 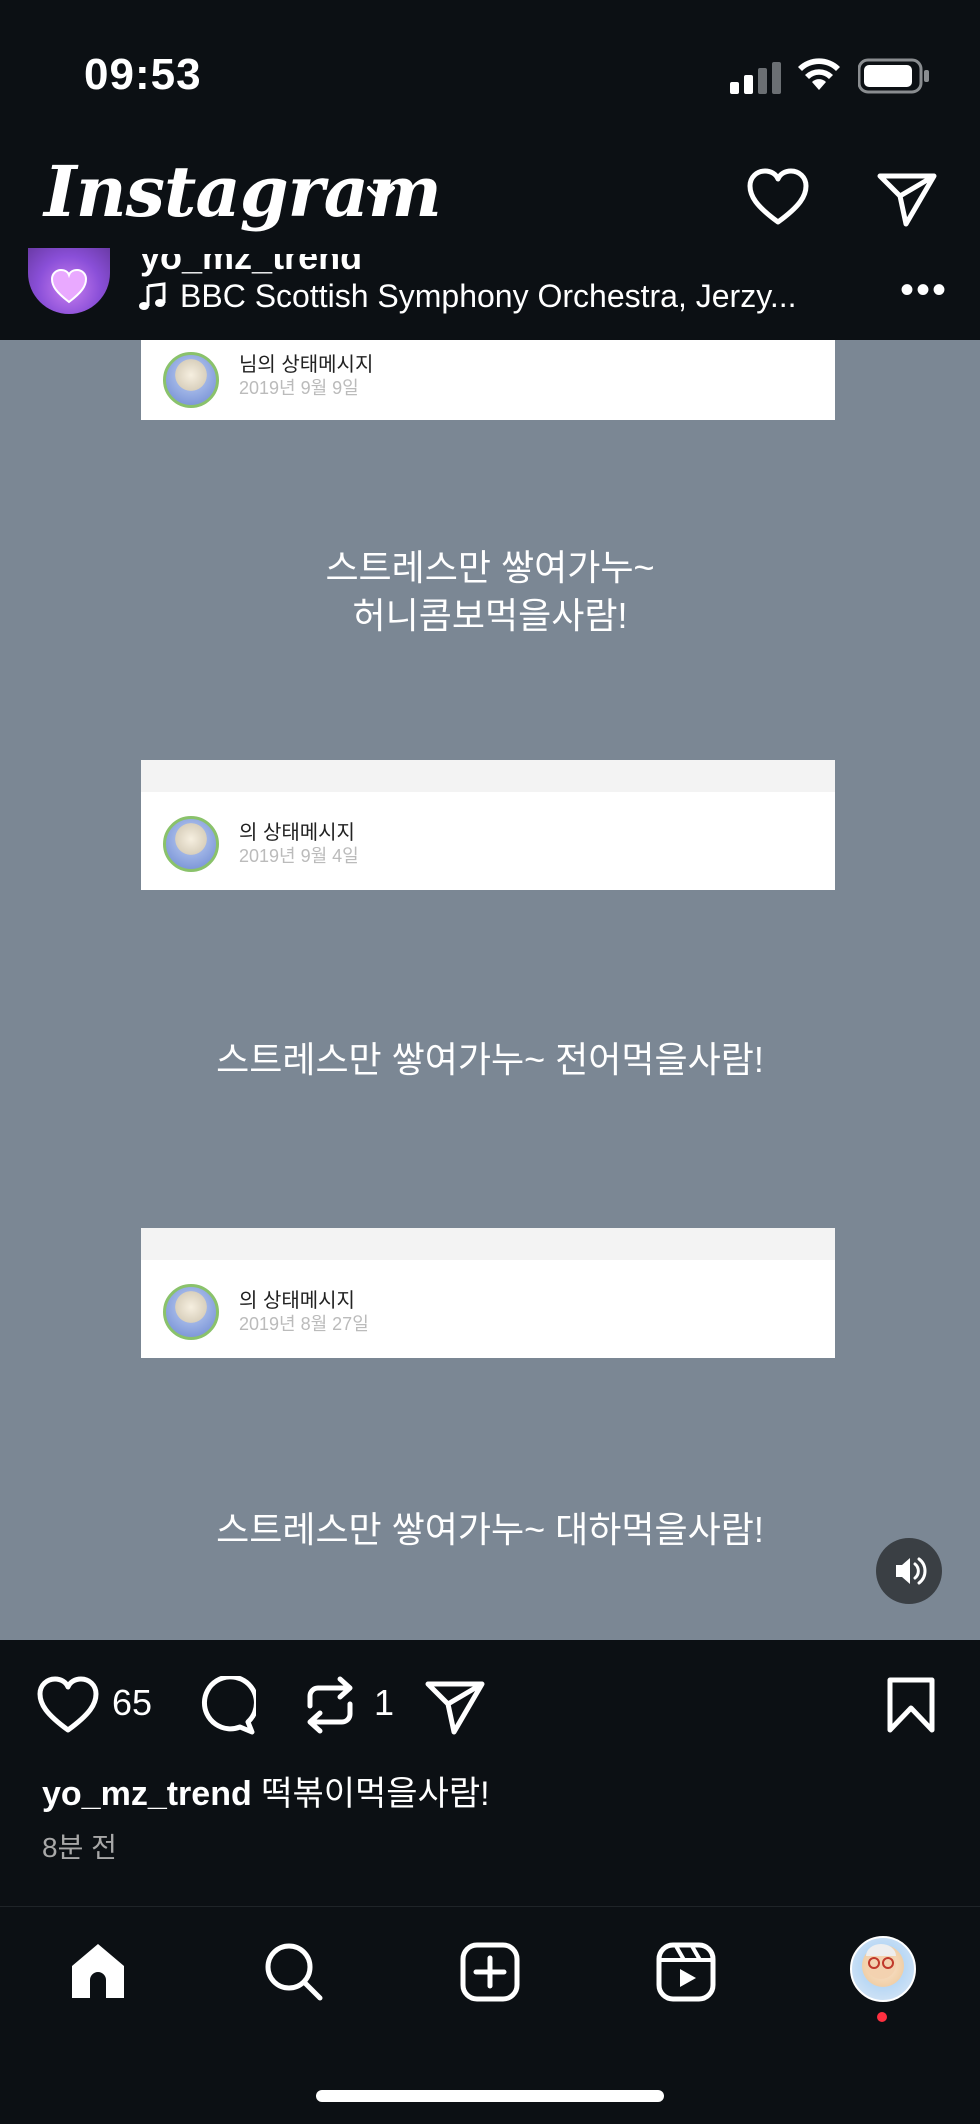 What do you see at coordinates (819, 76) in the screenshot?
I see `wifi-icon` at bounding box center [819, 76].